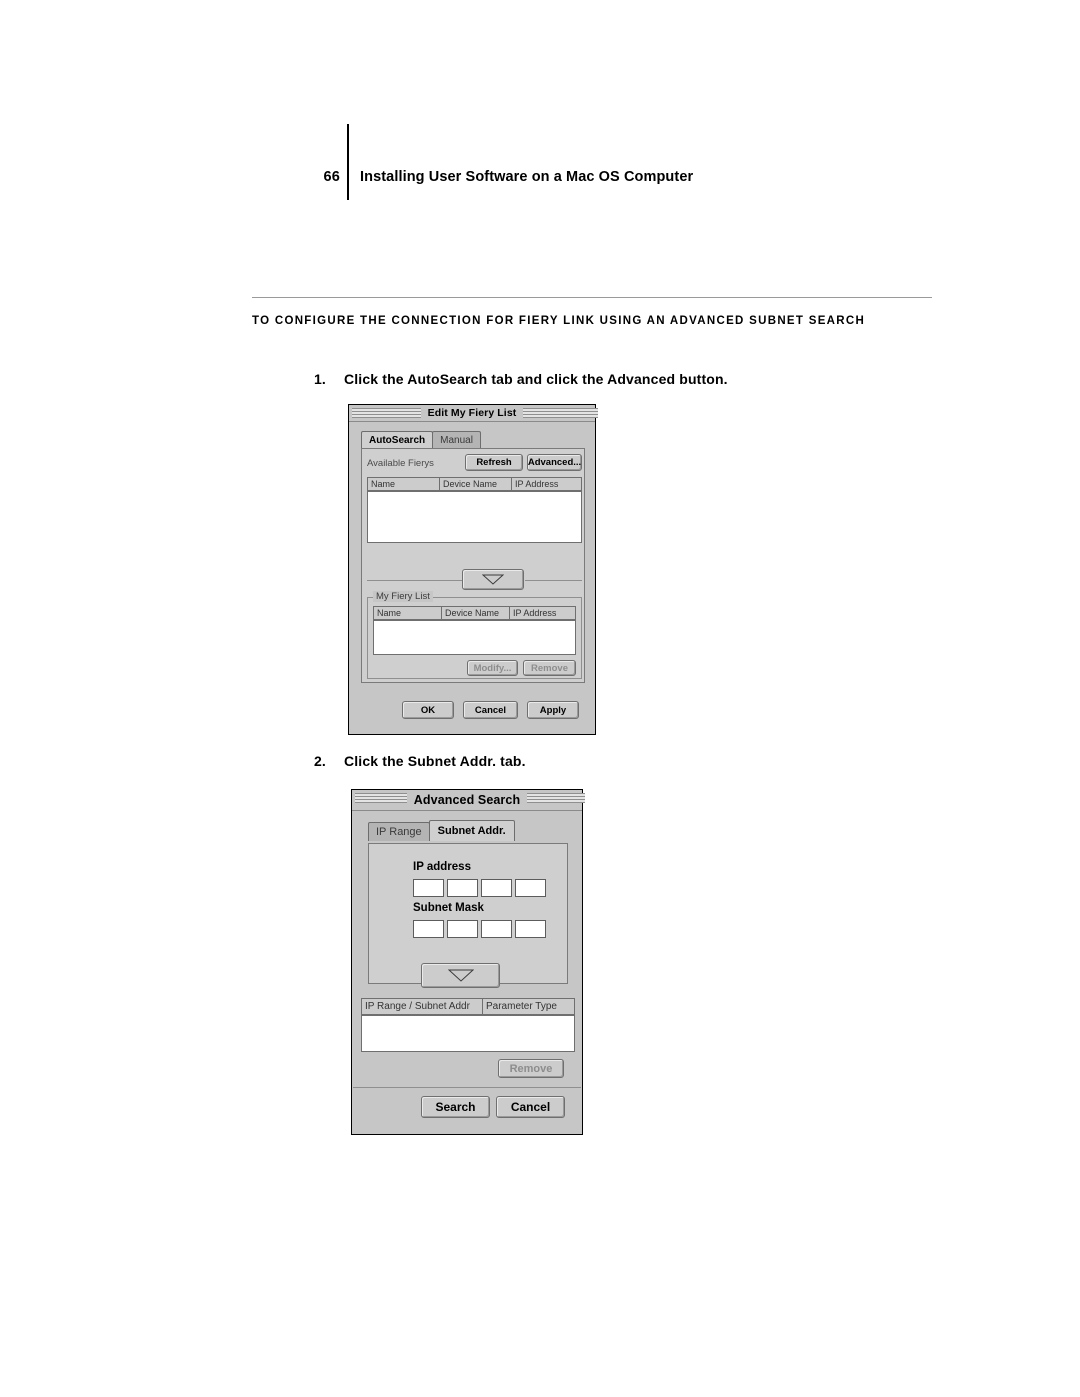 Image resolution: width=1080 pixels, height=1397 pixels. Describe the element at coordinates (320, 761) in the screenshot. I see `step-2-number: 2.` at that location.